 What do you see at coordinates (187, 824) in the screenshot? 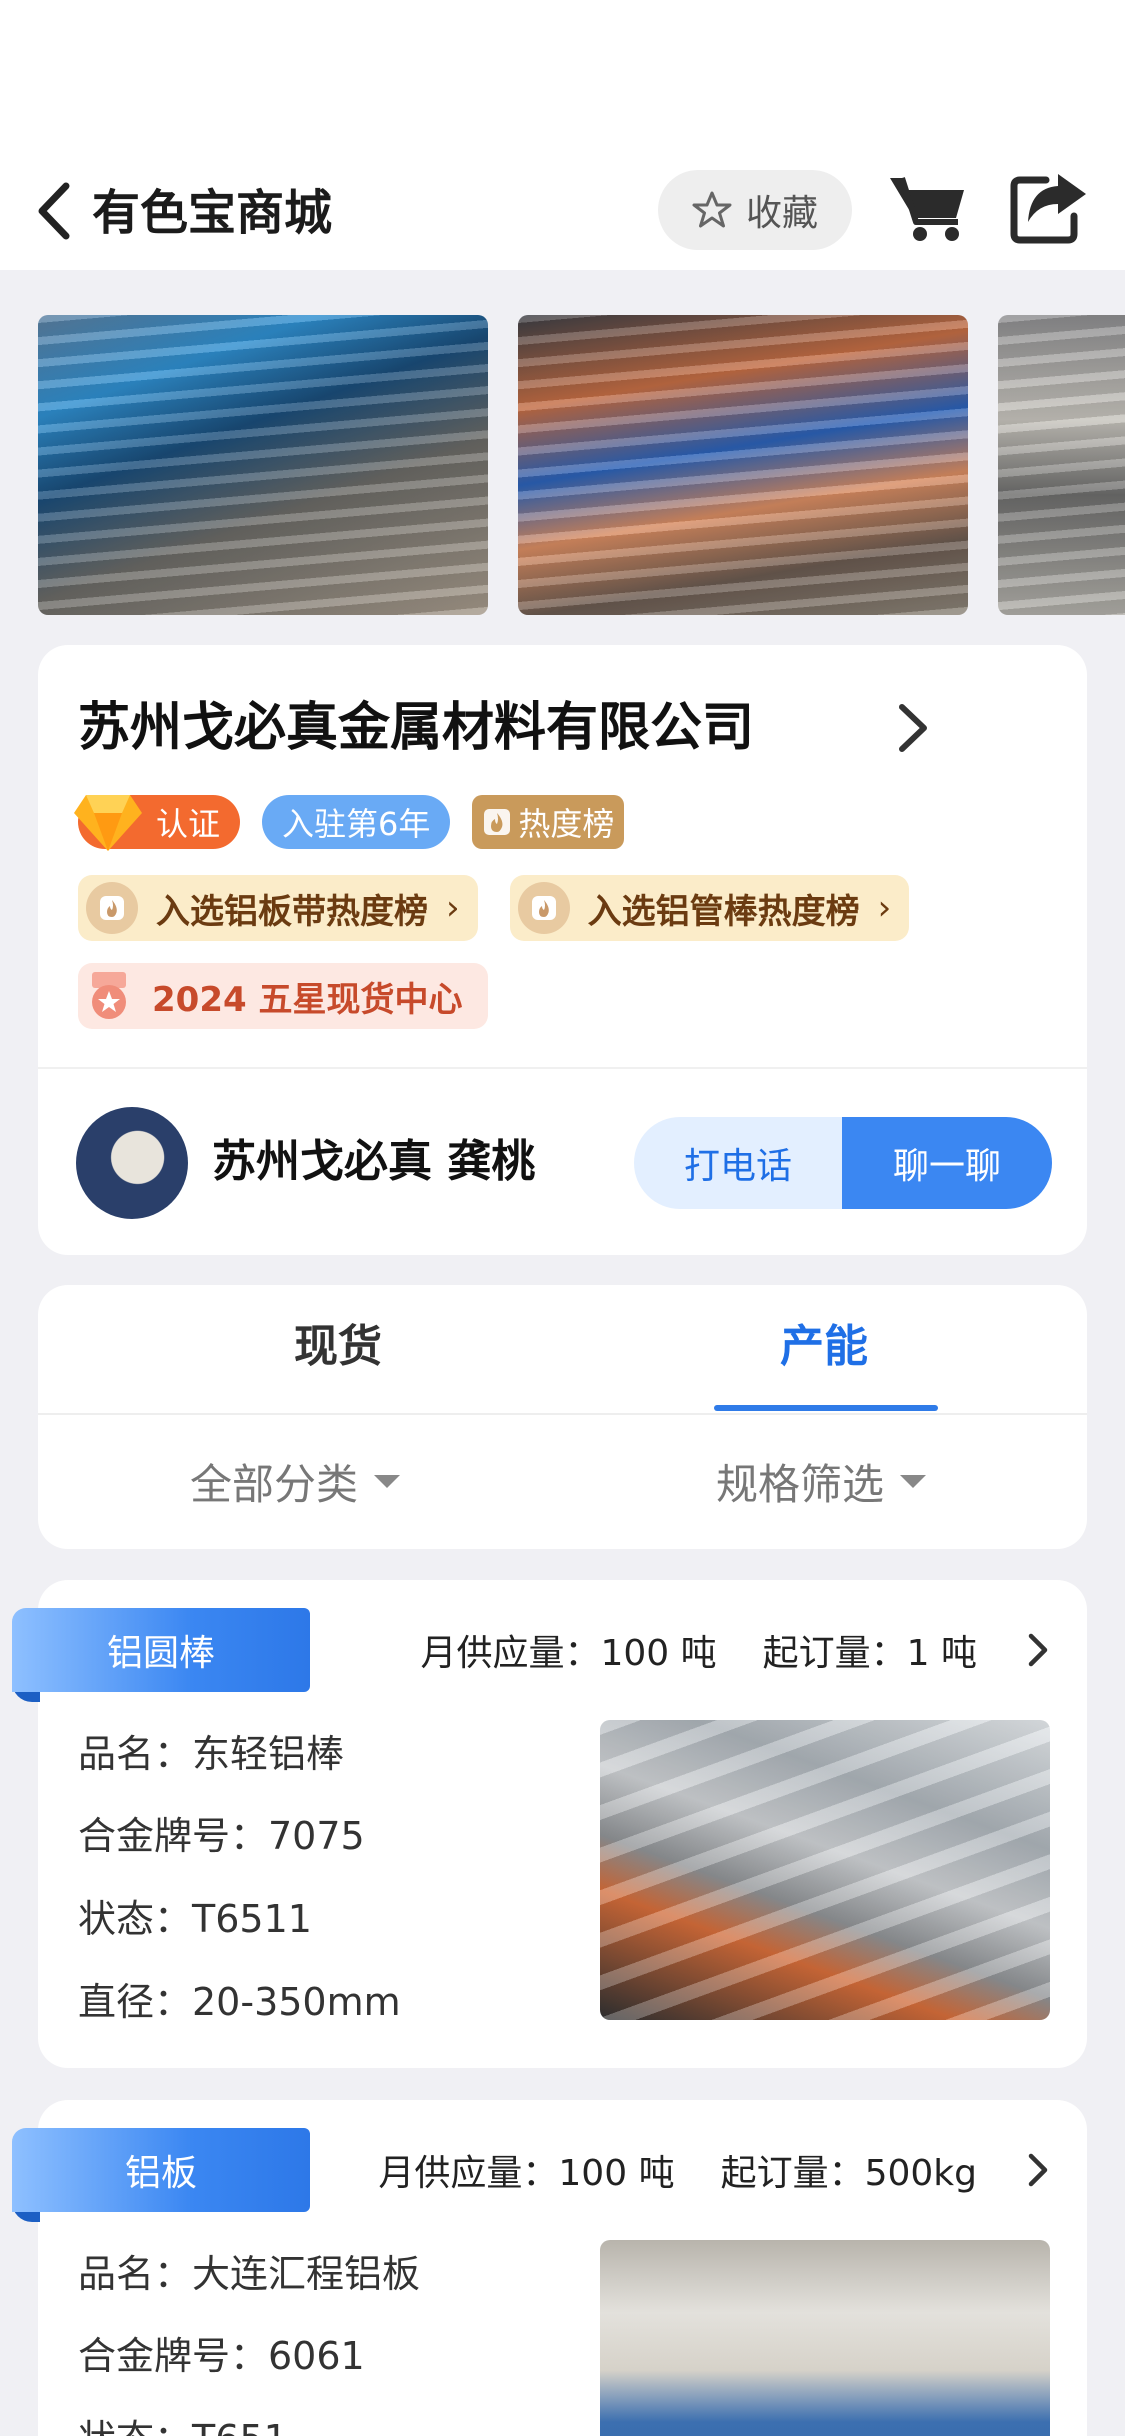
I see `certified-label: 认证` at bounding box center [187, 824].